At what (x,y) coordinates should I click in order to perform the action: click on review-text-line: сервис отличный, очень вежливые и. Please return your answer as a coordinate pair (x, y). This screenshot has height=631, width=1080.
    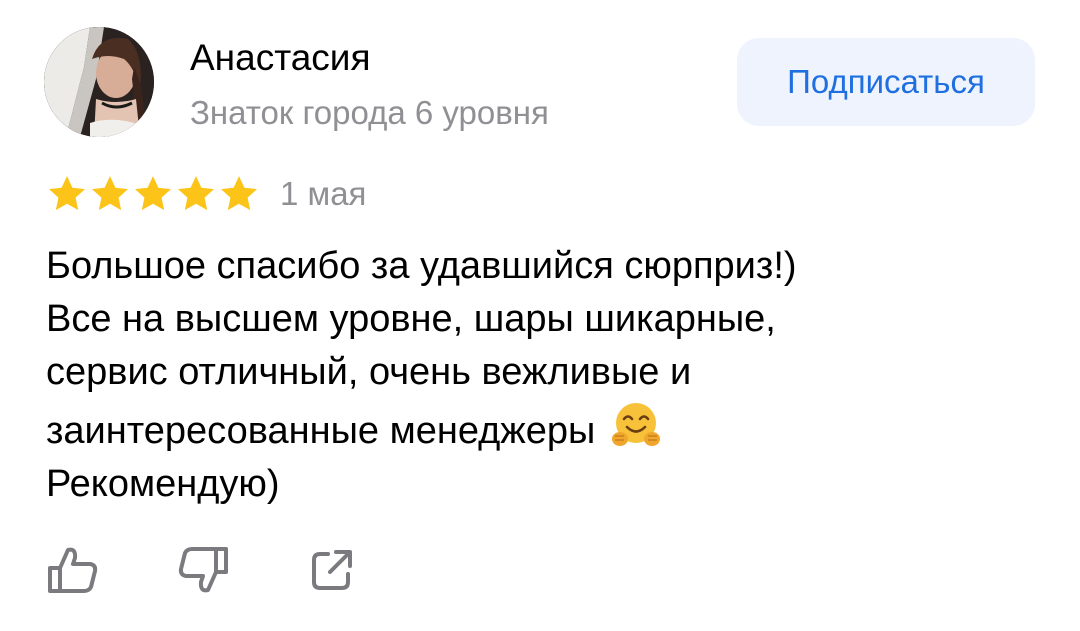
    Looking at the image, I should click on (369, 372).